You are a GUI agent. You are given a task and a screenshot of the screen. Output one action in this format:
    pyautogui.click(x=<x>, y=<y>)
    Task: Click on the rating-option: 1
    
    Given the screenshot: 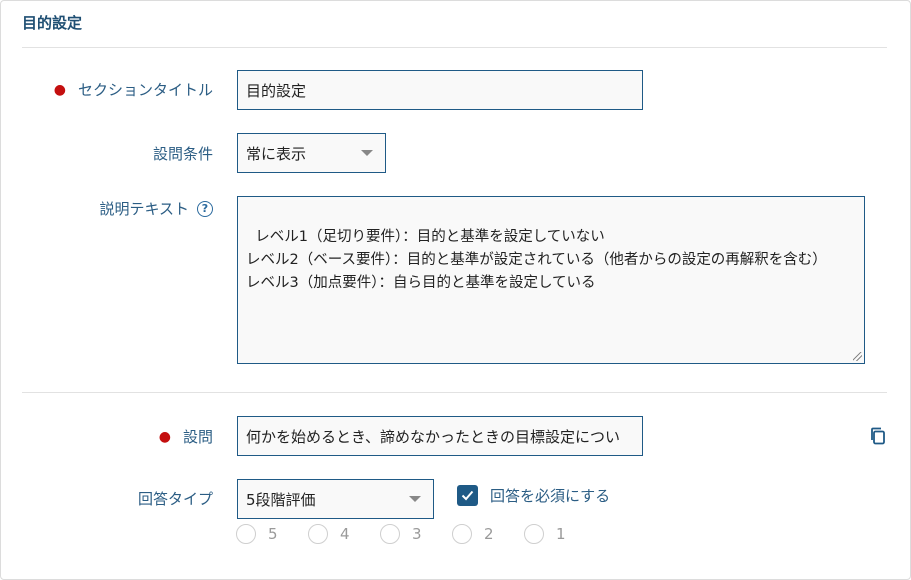 What is the action you would take?
    pyautogui.click(x=560, y=534)
    